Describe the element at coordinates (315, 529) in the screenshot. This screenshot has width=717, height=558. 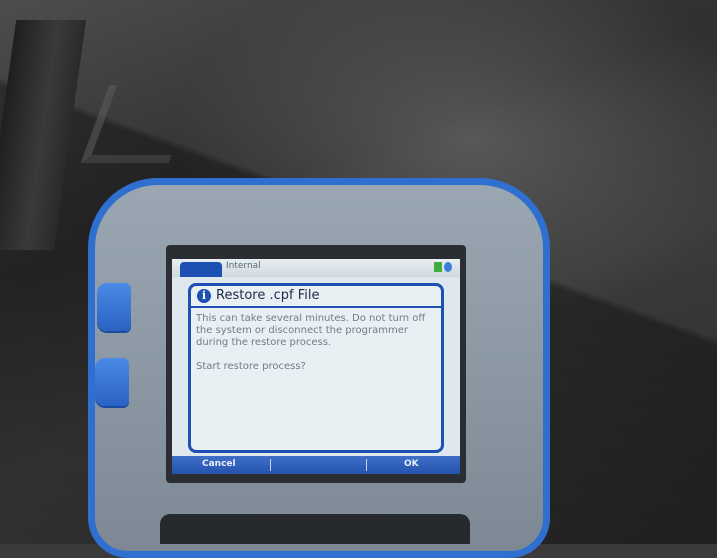
I see `keypad-area` at that location.